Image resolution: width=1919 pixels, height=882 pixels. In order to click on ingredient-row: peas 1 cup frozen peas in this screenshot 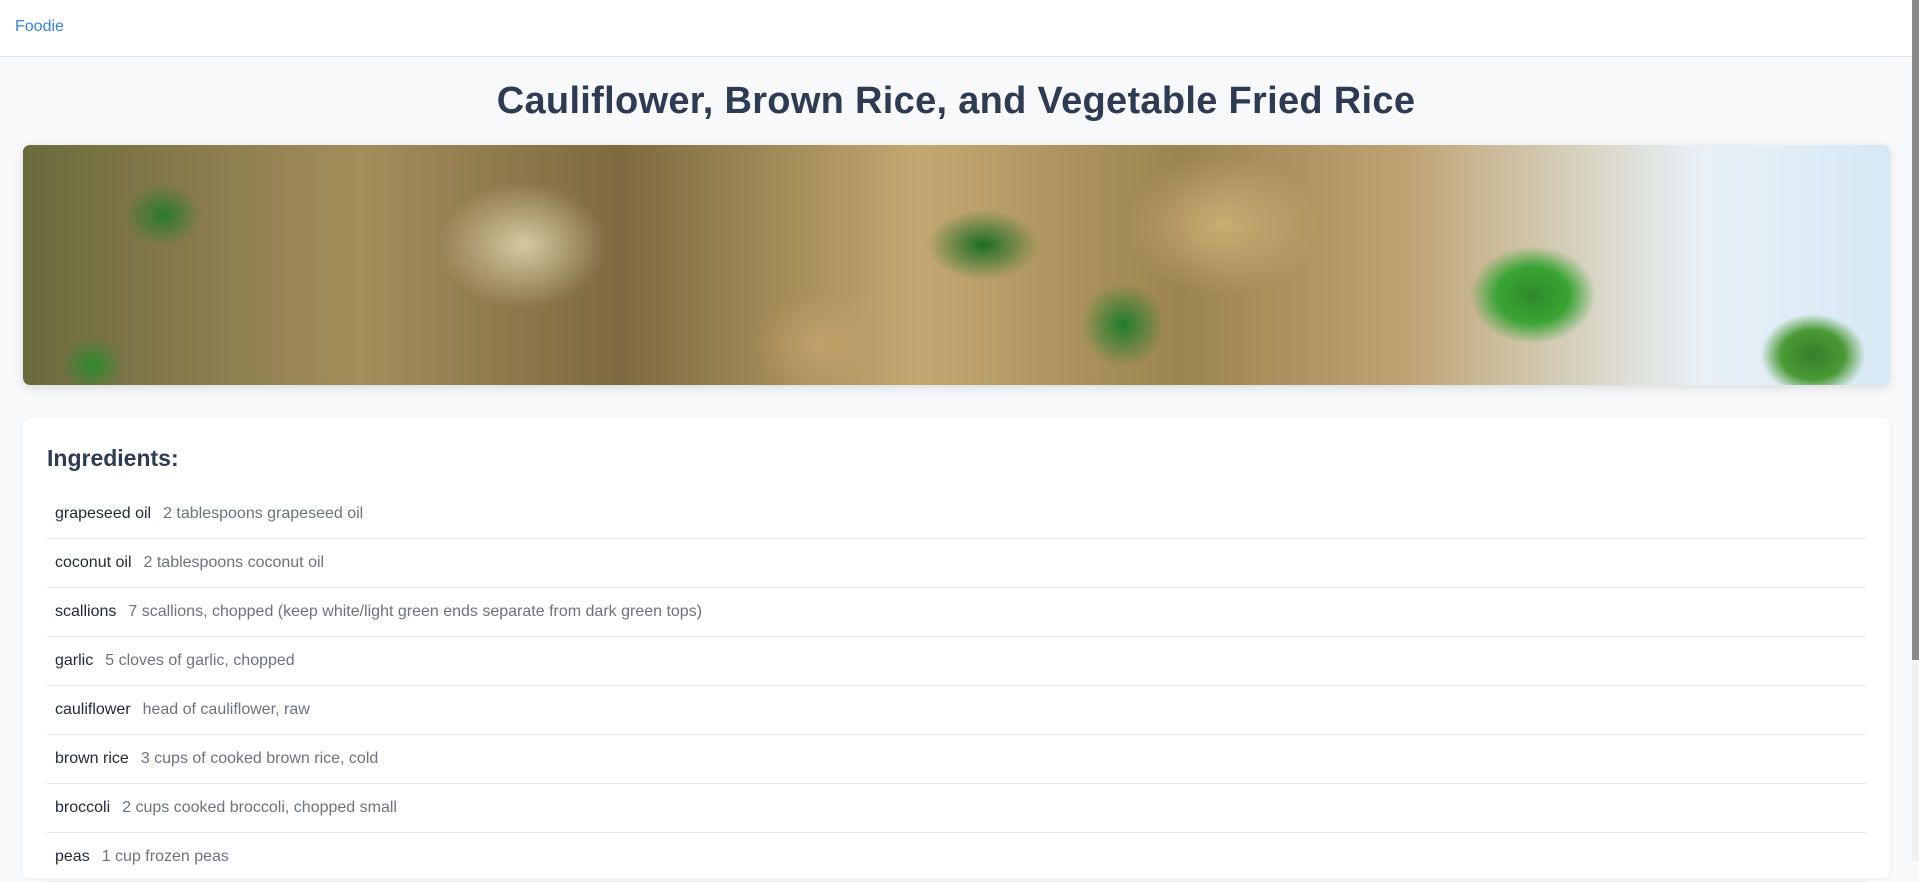, I will do `click(956, 857)`.